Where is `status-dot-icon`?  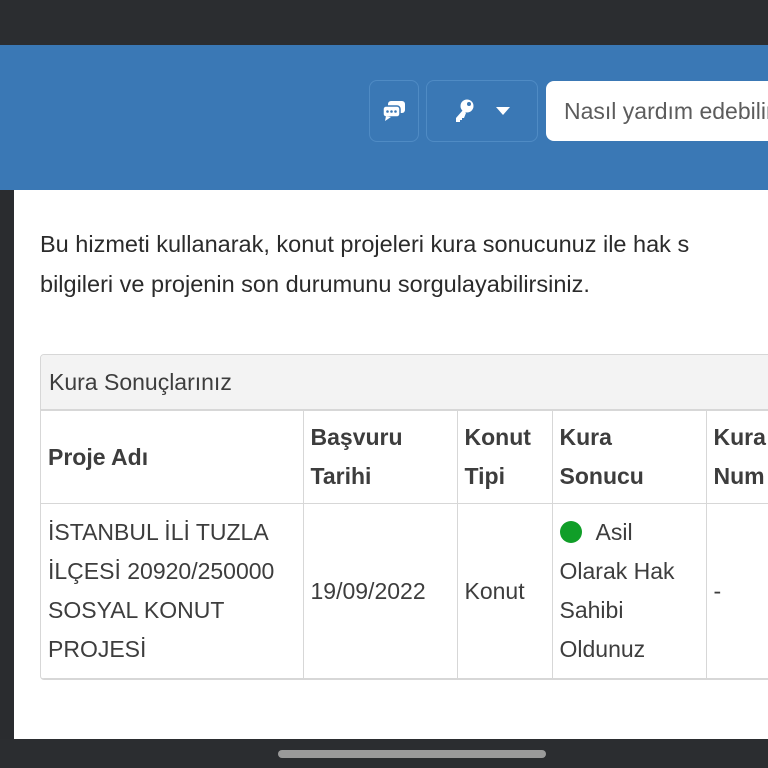
status-dot-icon is located at coordinates (570, 532).